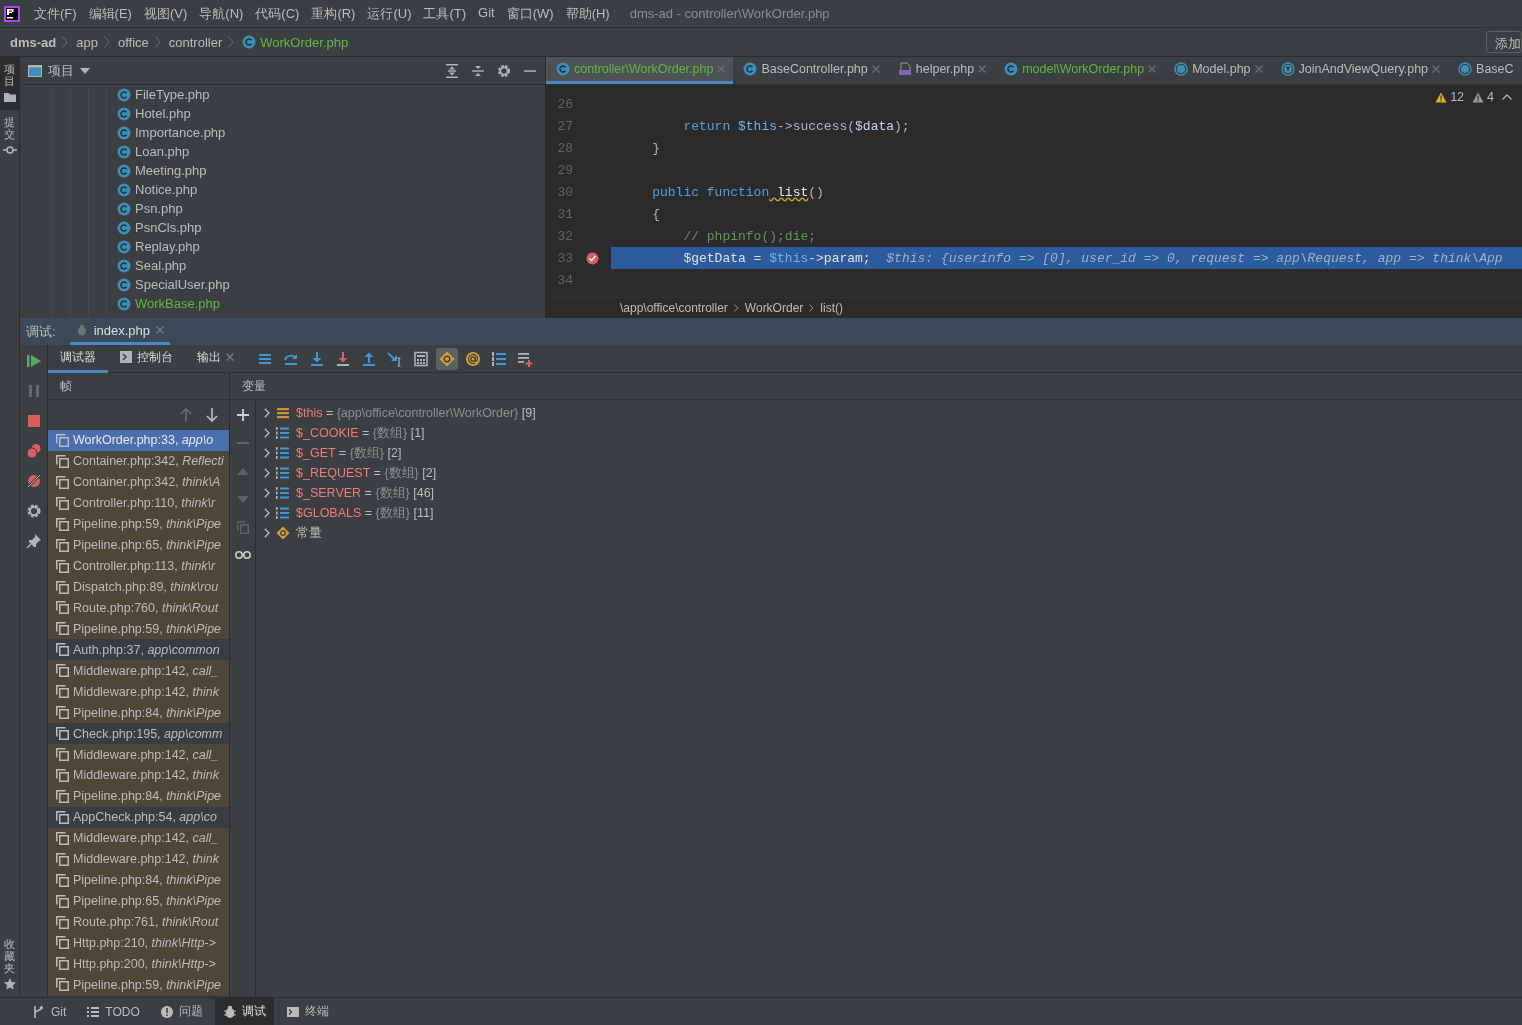 The image size is (1522, 1025). I want to click on file-tree-item: Psn.php, so click(331, 208).